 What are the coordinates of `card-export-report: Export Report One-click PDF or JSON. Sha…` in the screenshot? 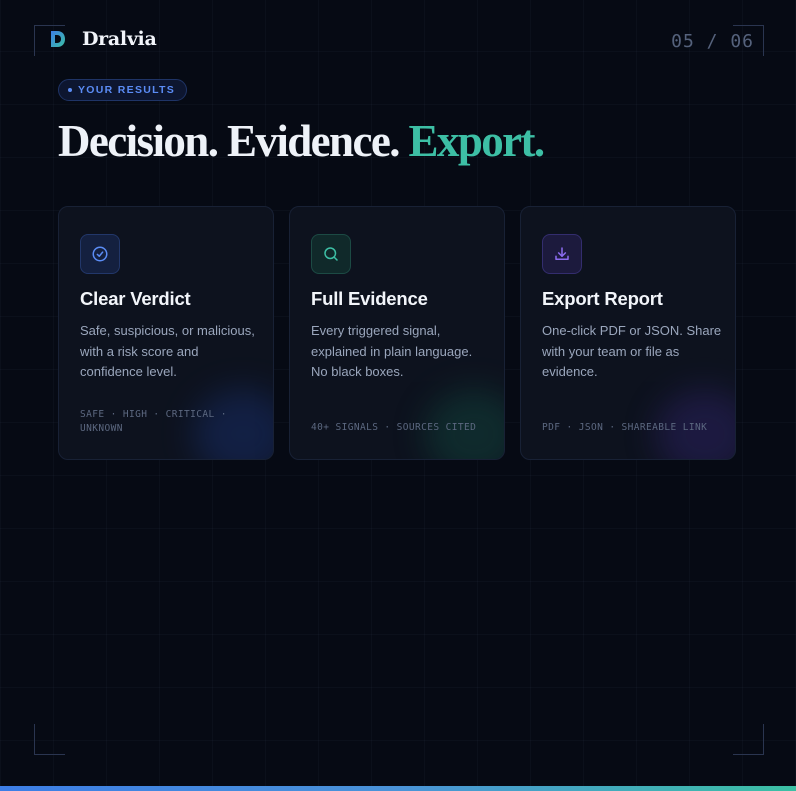 It's located at (628, 333).